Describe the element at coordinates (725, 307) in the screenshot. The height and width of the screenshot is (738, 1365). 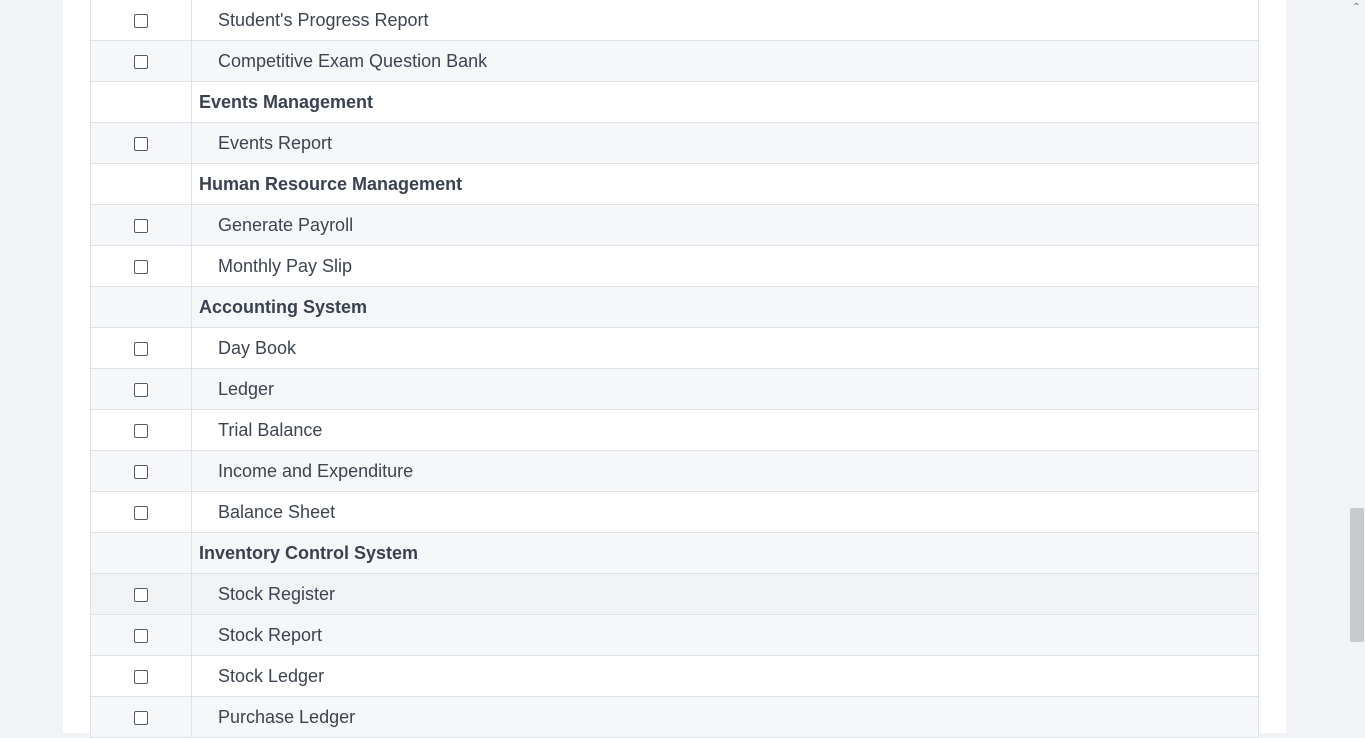
I see `group-heading: Accounting System` at that location.